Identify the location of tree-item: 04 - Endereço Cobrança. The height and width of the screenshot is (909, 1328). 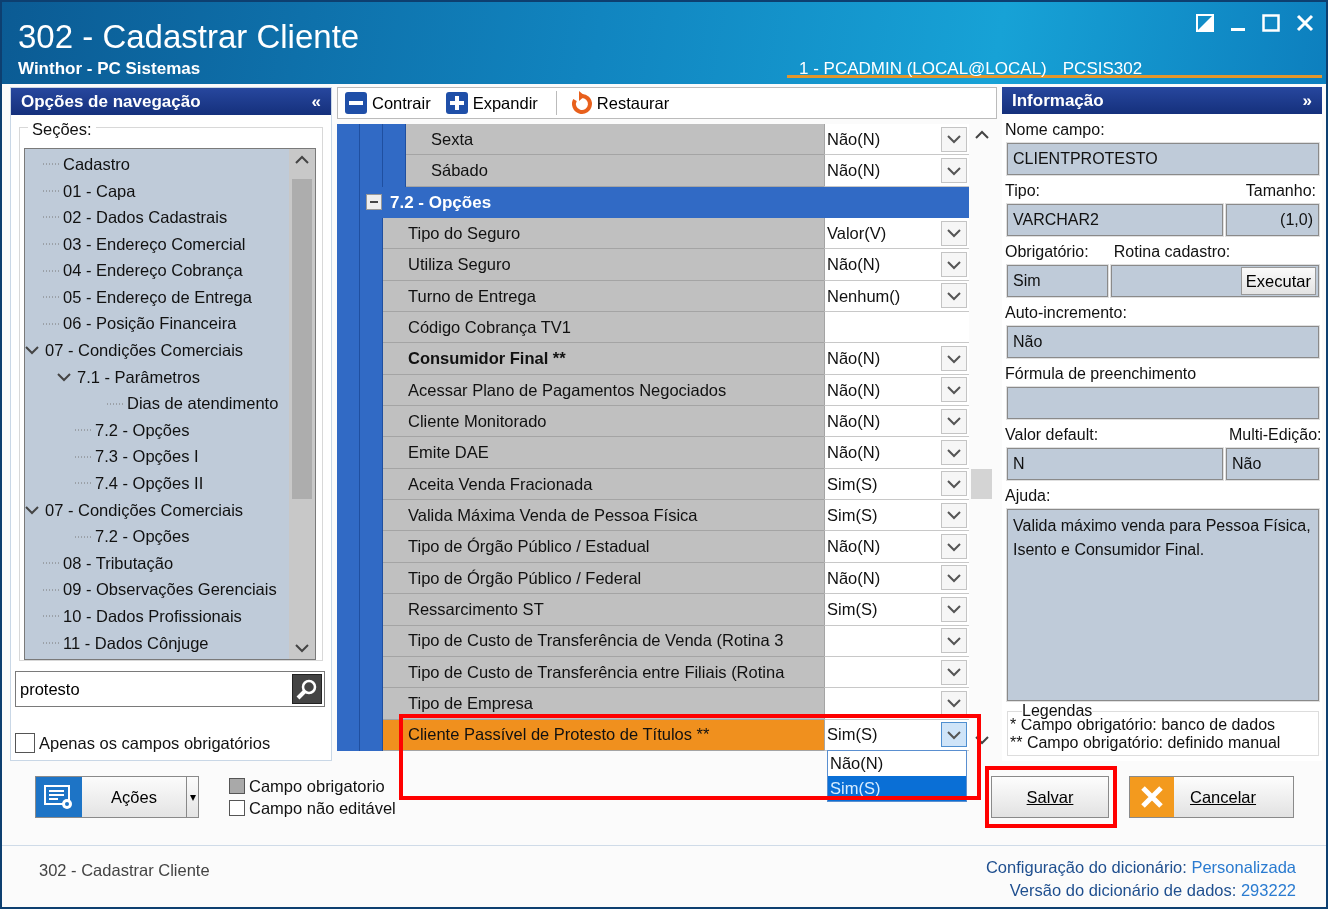
(153, 271).